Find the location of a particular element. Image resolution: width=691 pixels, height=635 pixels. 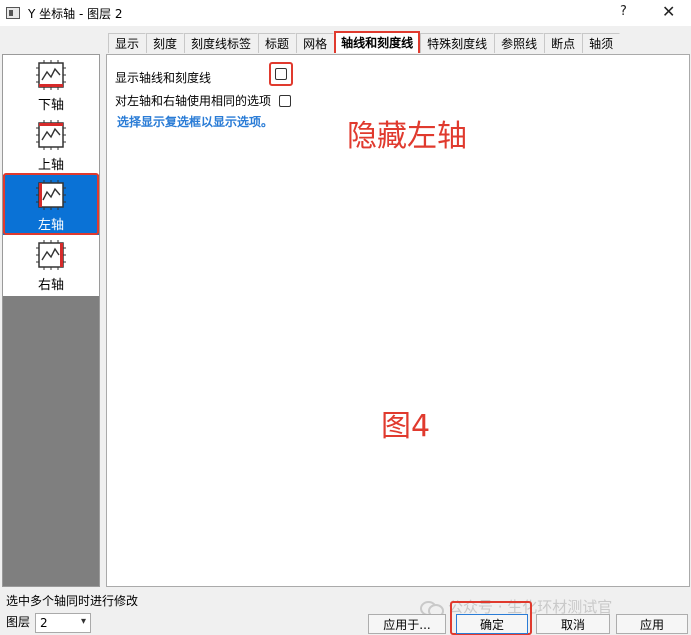

axis-item-label: 下轴 is located at coordinates (50, 105).